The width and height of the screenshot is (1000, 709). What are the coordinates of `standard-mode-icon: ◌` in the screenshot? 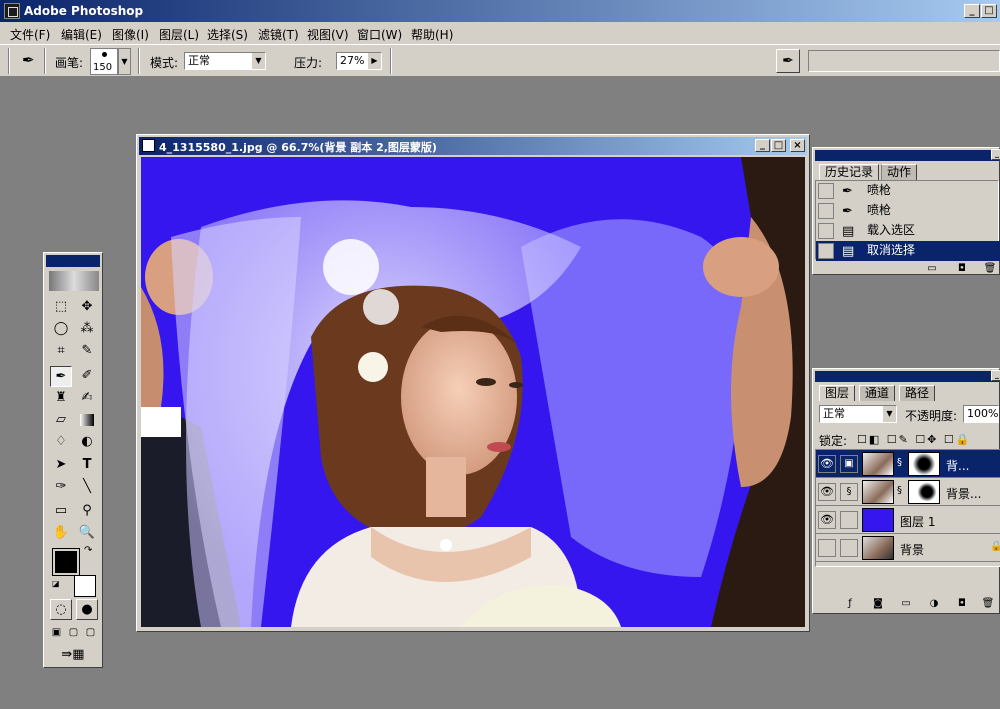 It's located at (61, 609).